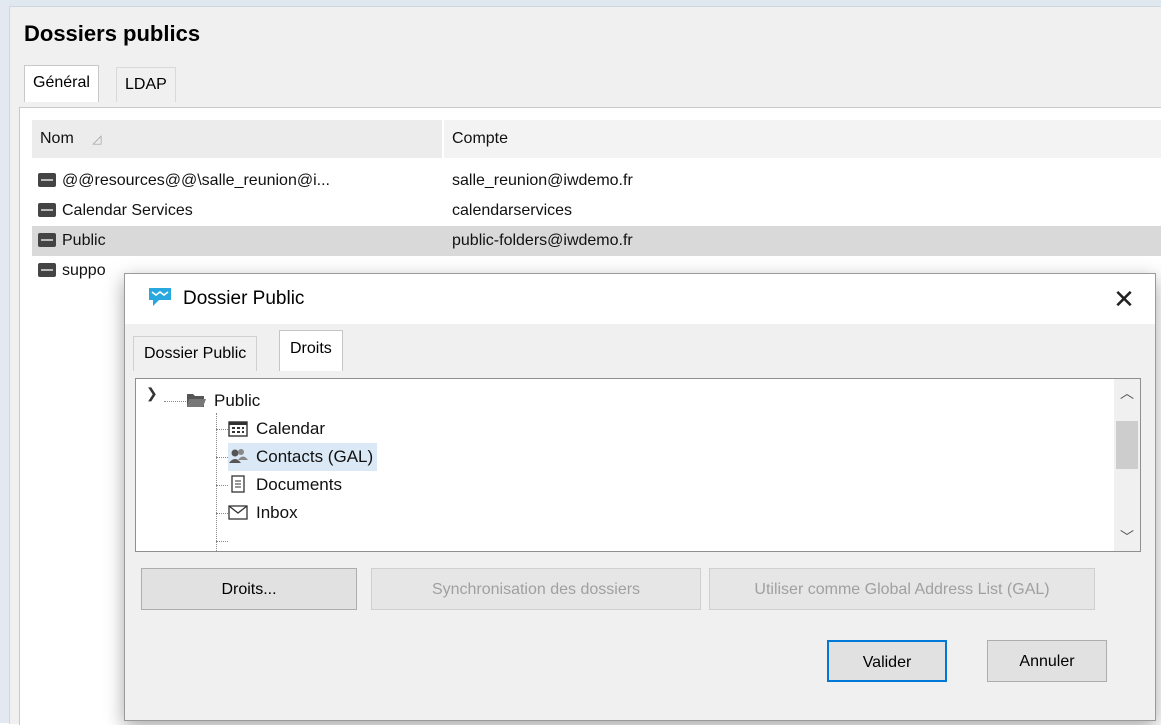  Describe the element at coordinates (244, 298) in the screenshot. I see `dialog-title: Dossier Public` at that location.